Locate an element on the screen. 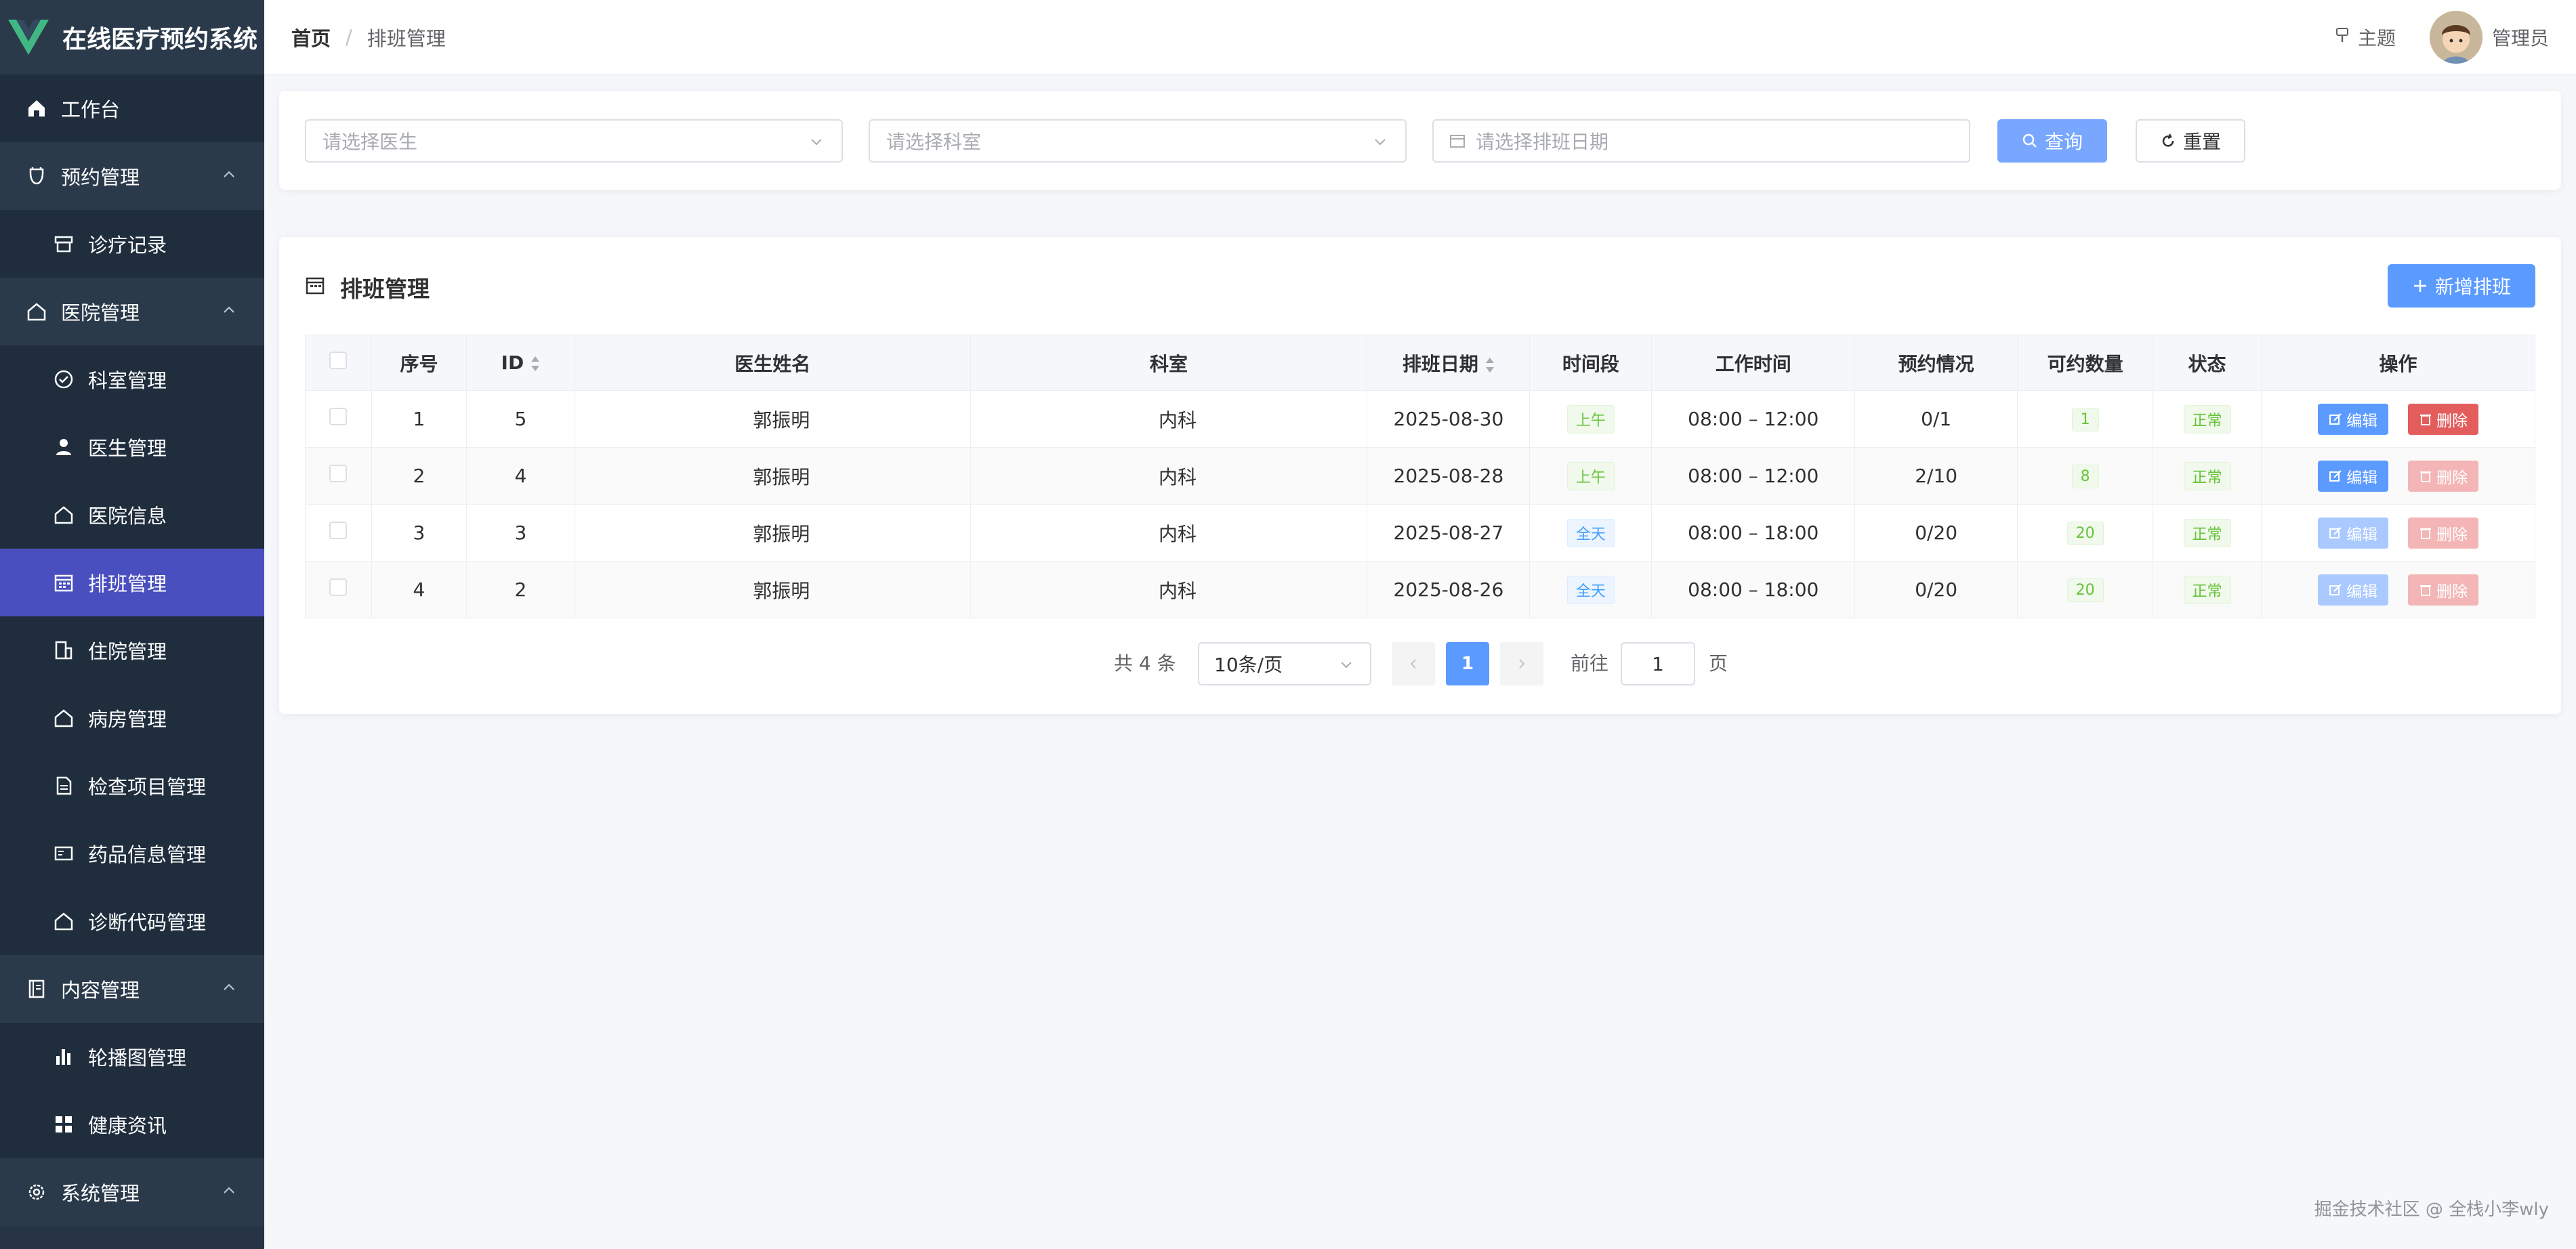  col-date: 排班日期 is located at coordinates (1449, 363).